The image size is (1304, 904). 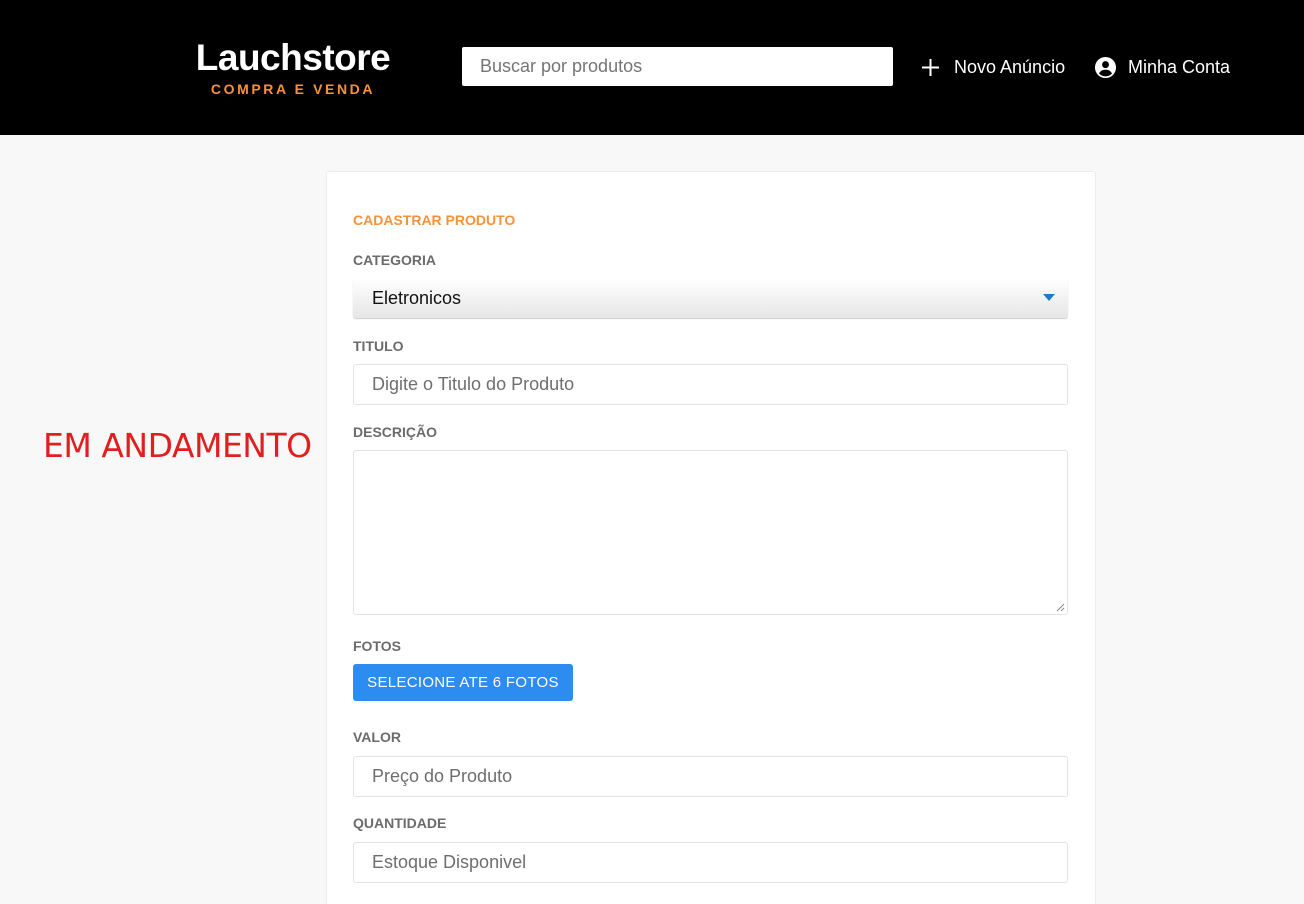 What do you see at coordinates (710, 532) in the screenshot?
I see `description-textarea` at bounding box center [710, 532].